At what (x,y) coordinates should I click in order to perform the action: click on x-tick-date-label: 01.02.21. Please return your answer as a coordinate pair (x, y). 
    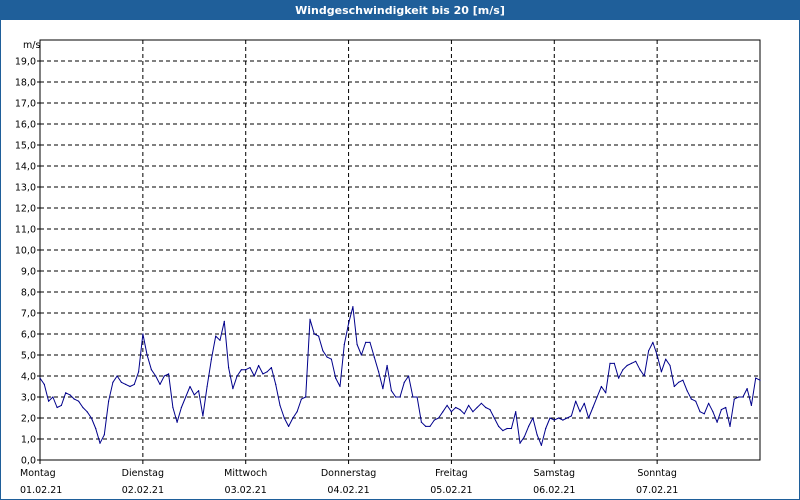
    Looking at the image, I should click on (41, 490).